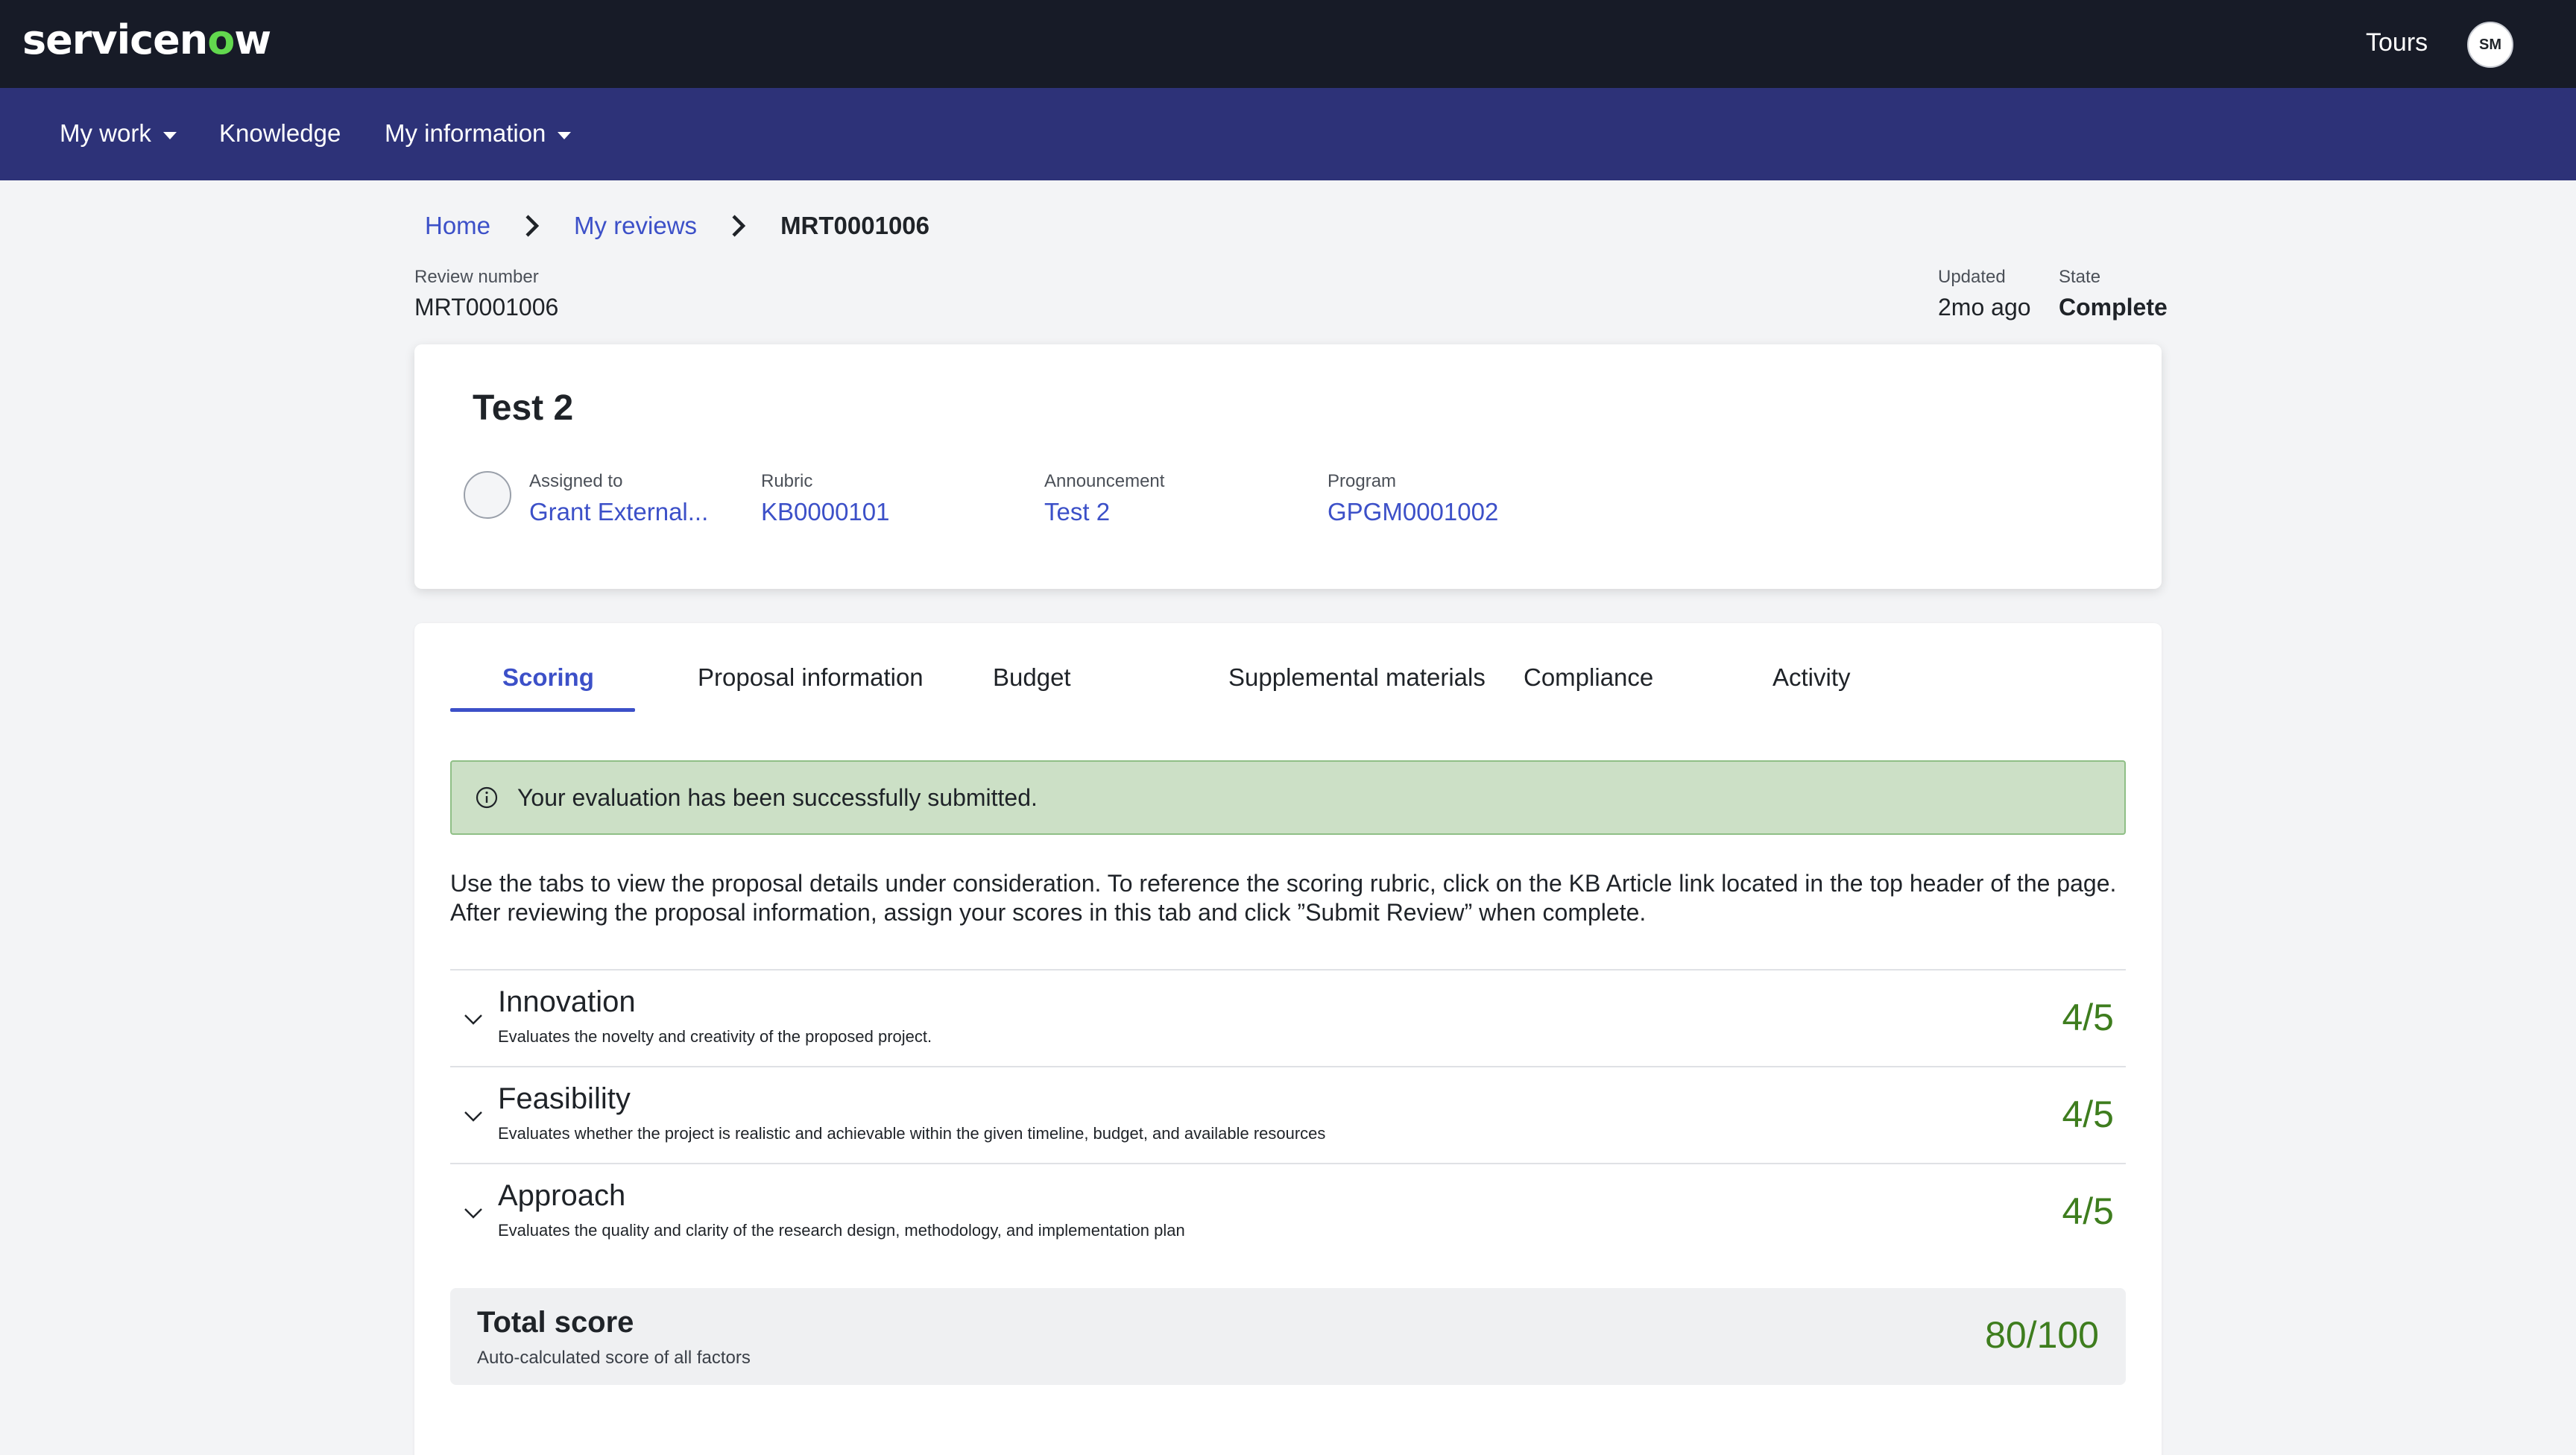 The height and width of the screenshot is (1455, 2576). Describe the element at coordinates (787, 481) in the screenshot. I see `rubric-label: Rubric` at that location.